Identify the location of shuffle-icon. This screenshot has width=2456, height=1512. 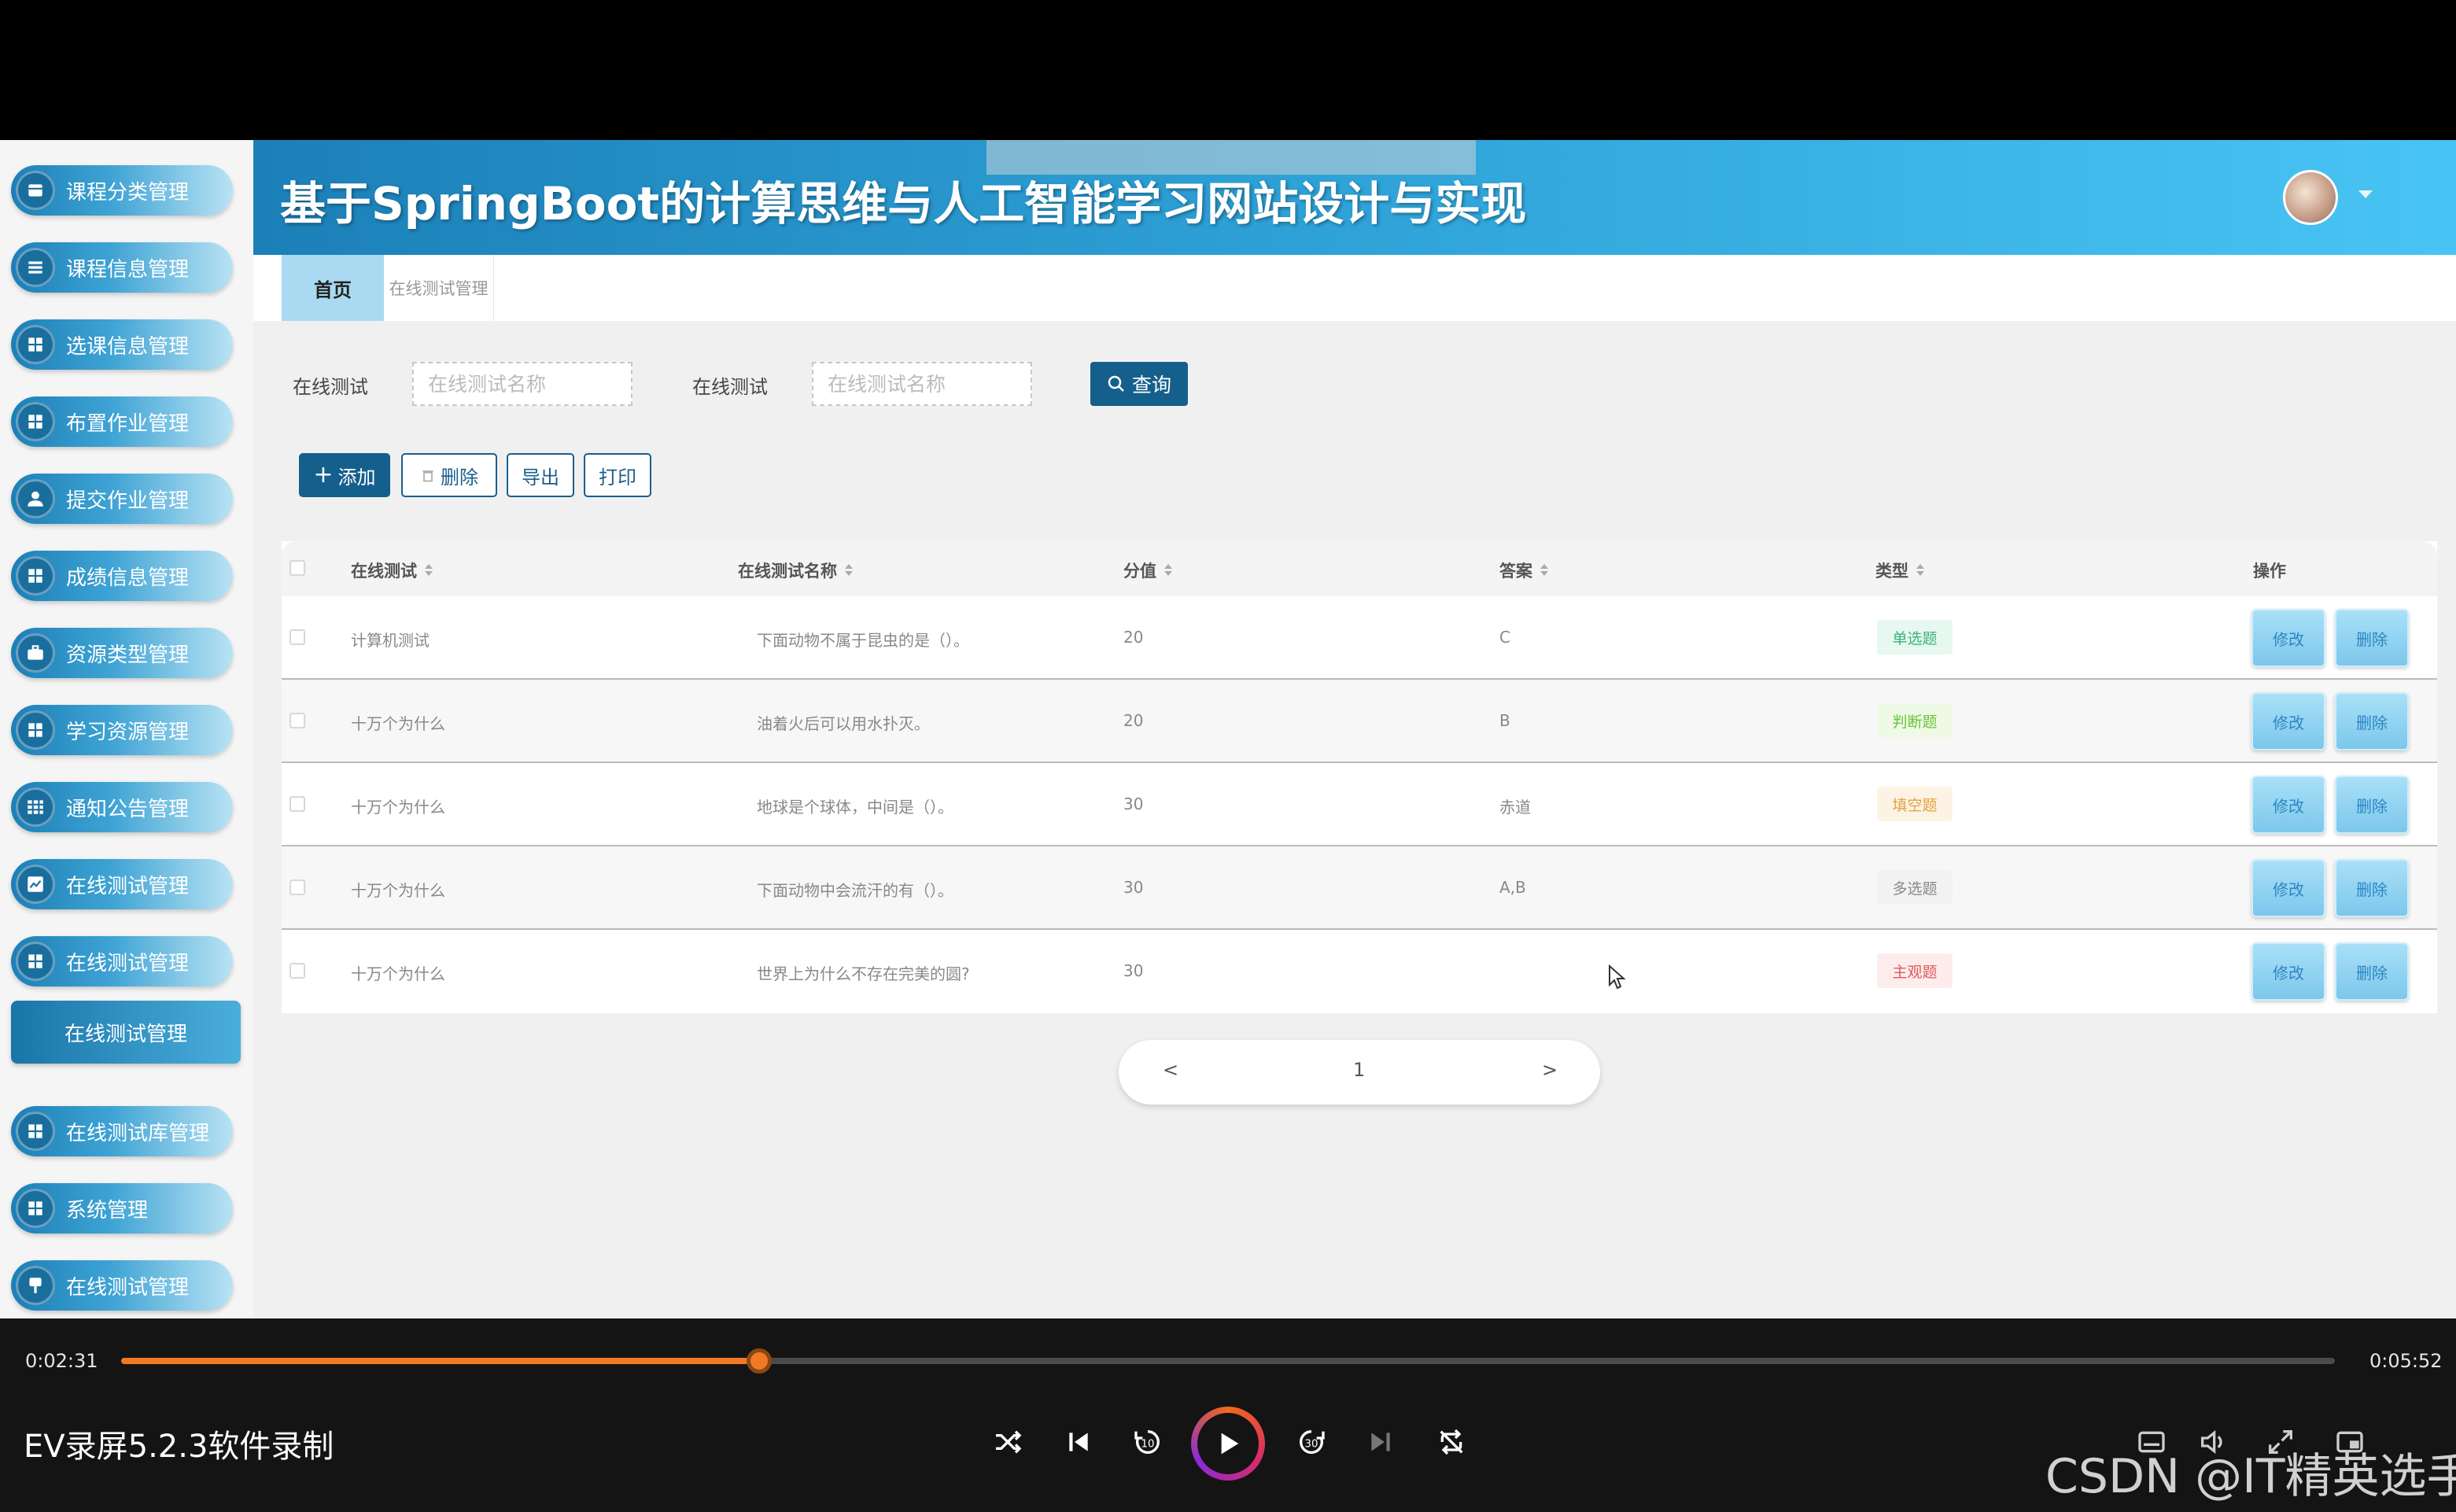
(1008, 1442).